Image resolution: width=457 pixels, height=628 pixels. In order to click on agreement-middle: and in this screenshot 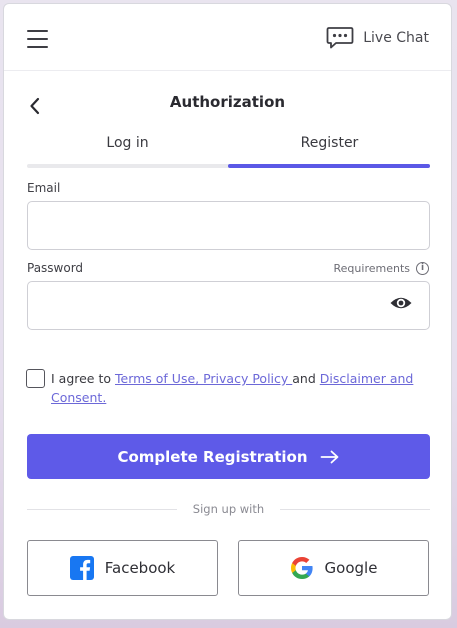, I will do `click(306, 378)`.